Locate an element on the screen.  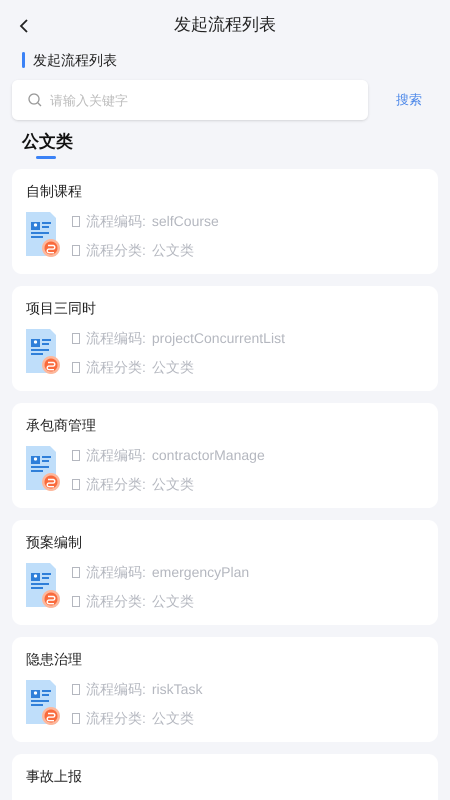
field-value: riskTask is located at coordinates (177, 689).